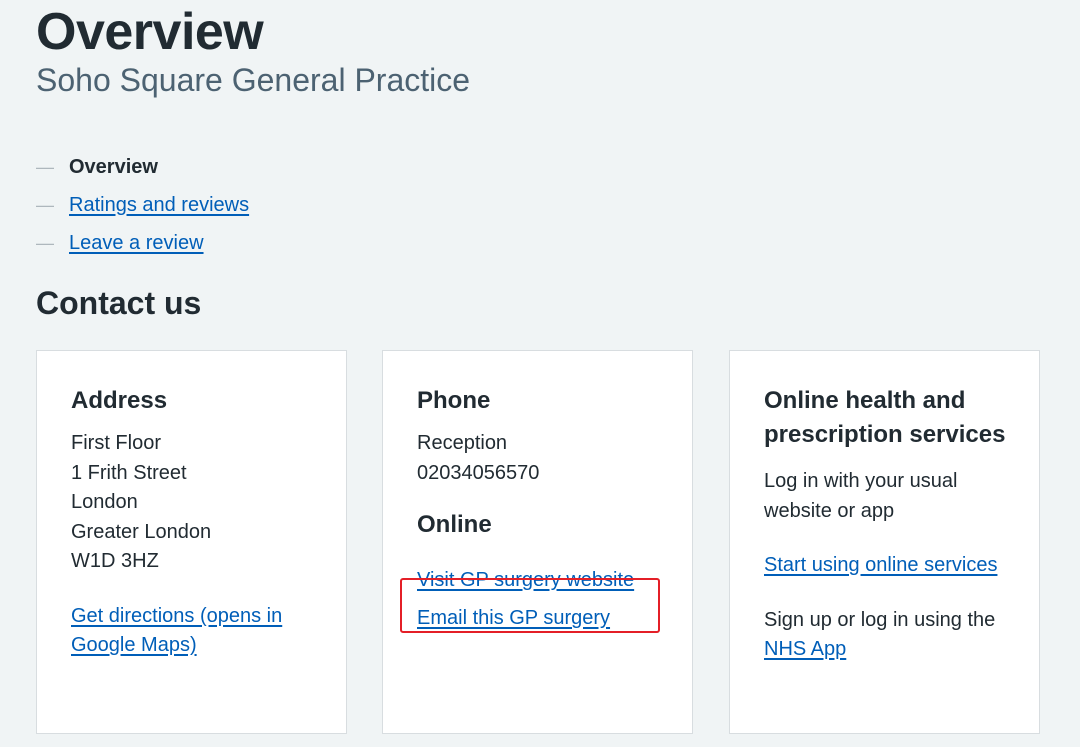  I want to click on page-subtitle: Soho Square General Practice, so click(253, 80).